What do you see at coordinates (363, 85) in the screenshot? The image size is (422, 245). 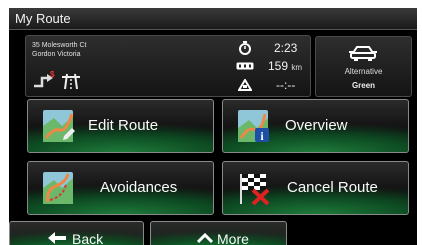 I see `route-type-value: Green` at bounding box center [363, 85].